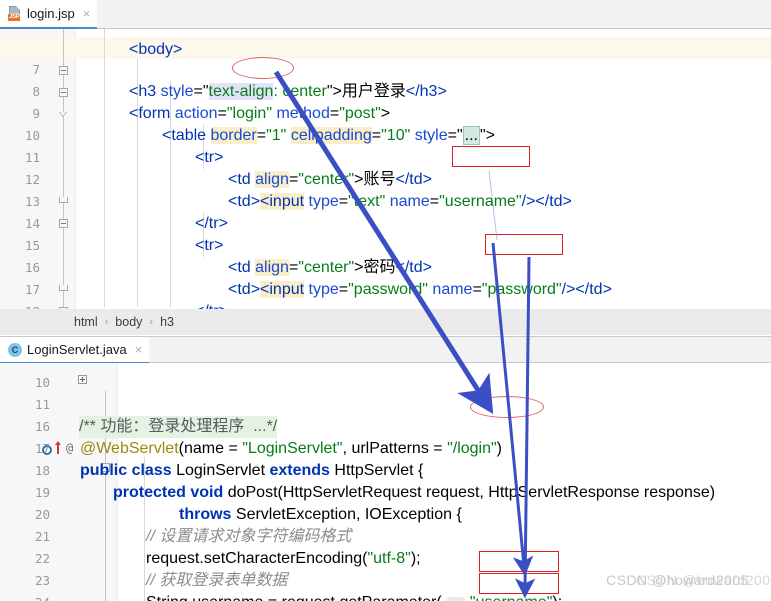  Describe the element at coordinates (385, 134) in the screenshot. I see `code-line: 10 <tr>` at that location.